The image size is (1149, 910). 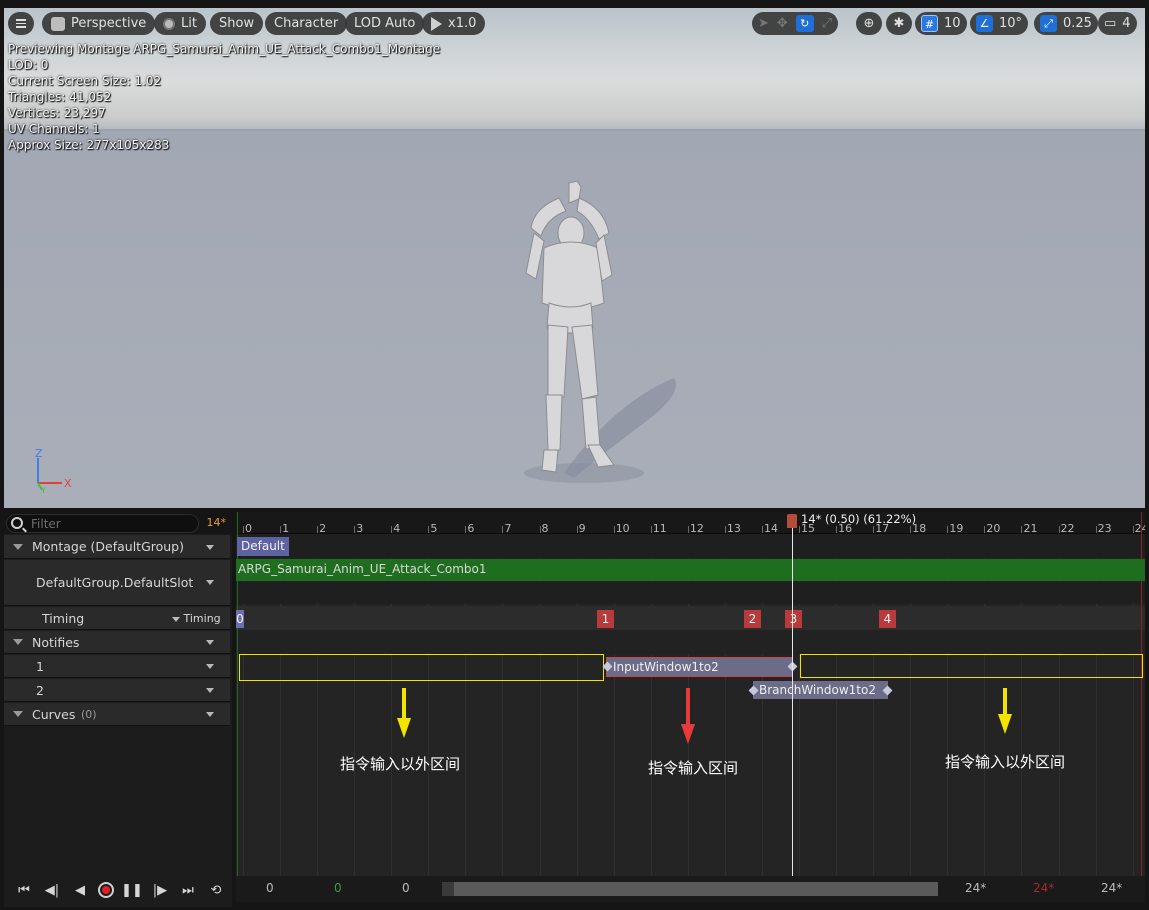 I want to click on section-marker-4: 4, so click(x=887, y=619).